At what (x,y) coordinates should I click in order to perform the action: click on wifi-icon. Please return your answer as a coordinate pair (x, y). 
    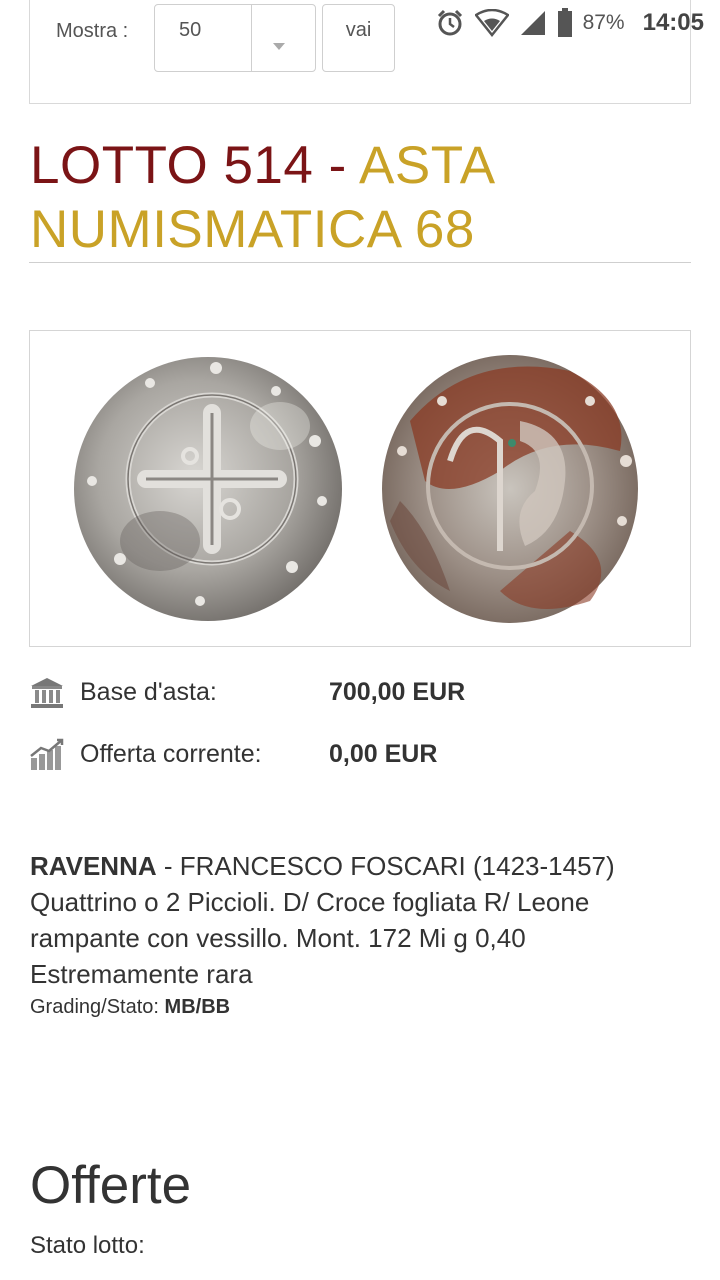
    Looking at the image, I should click on (491, 23).